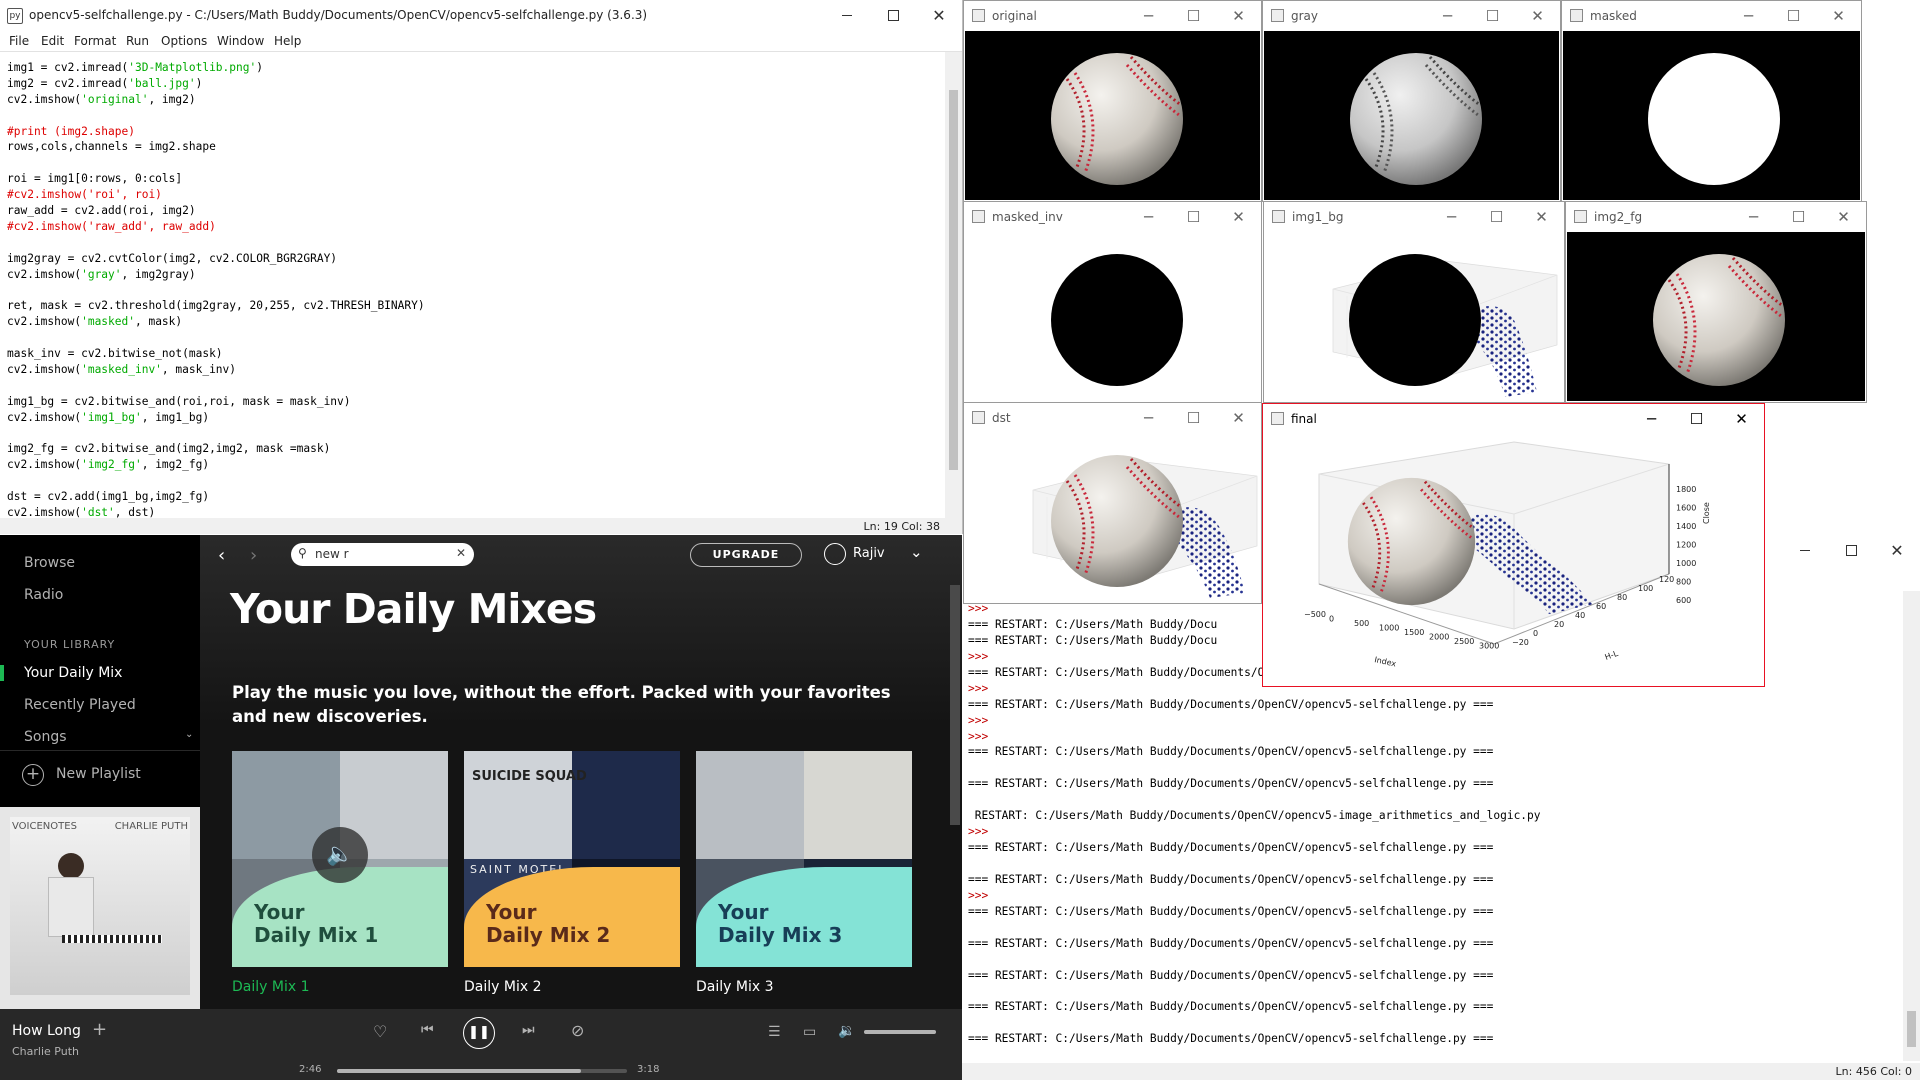  Describe the element at coordinates (735, 987) in the screenshot. I see `mix-name-3: Daily Mix 3` at that location.